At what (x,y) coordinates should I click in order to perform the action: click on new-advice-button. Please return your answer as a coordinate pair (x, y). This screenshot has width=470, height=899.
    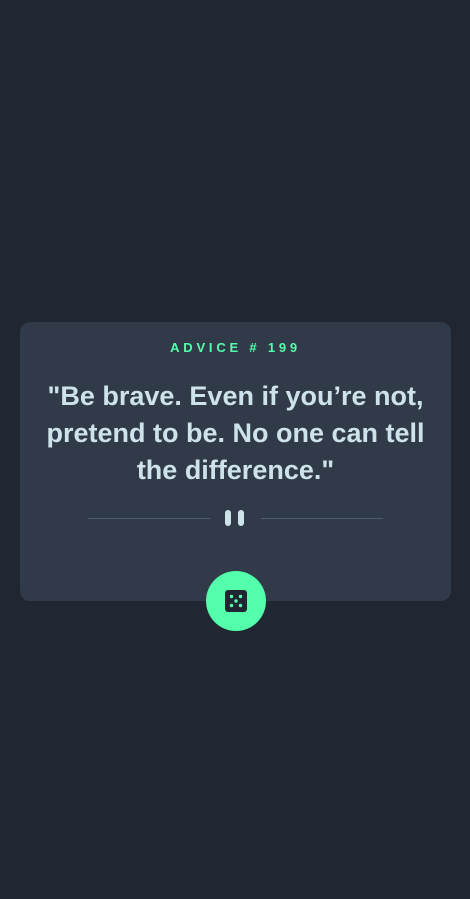
    Looking at the image, I should click on (236, 601).